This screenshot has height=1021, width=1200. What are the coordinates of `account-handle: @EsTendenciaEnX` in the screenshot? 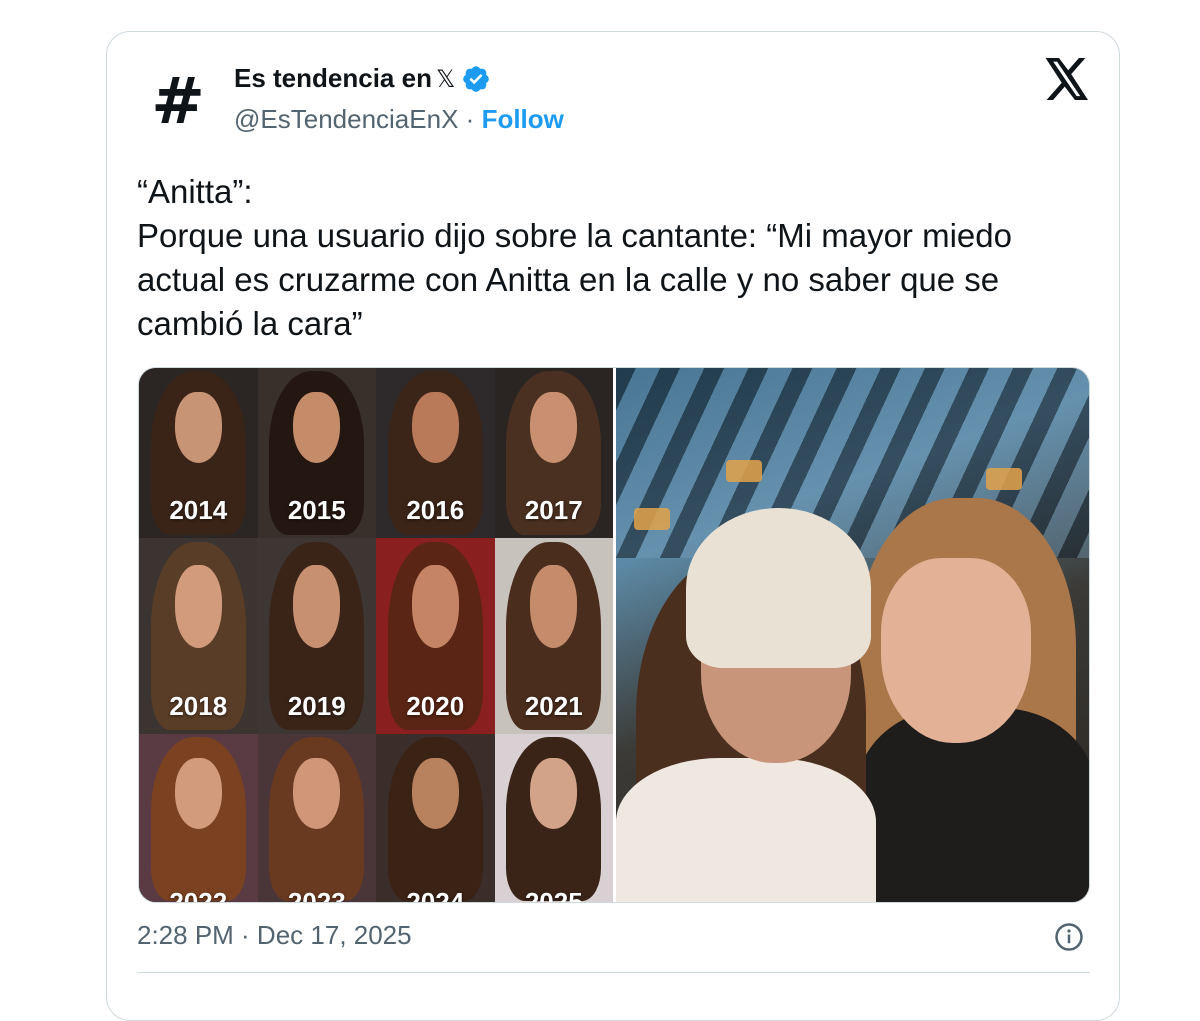 It's located at (346, 119).